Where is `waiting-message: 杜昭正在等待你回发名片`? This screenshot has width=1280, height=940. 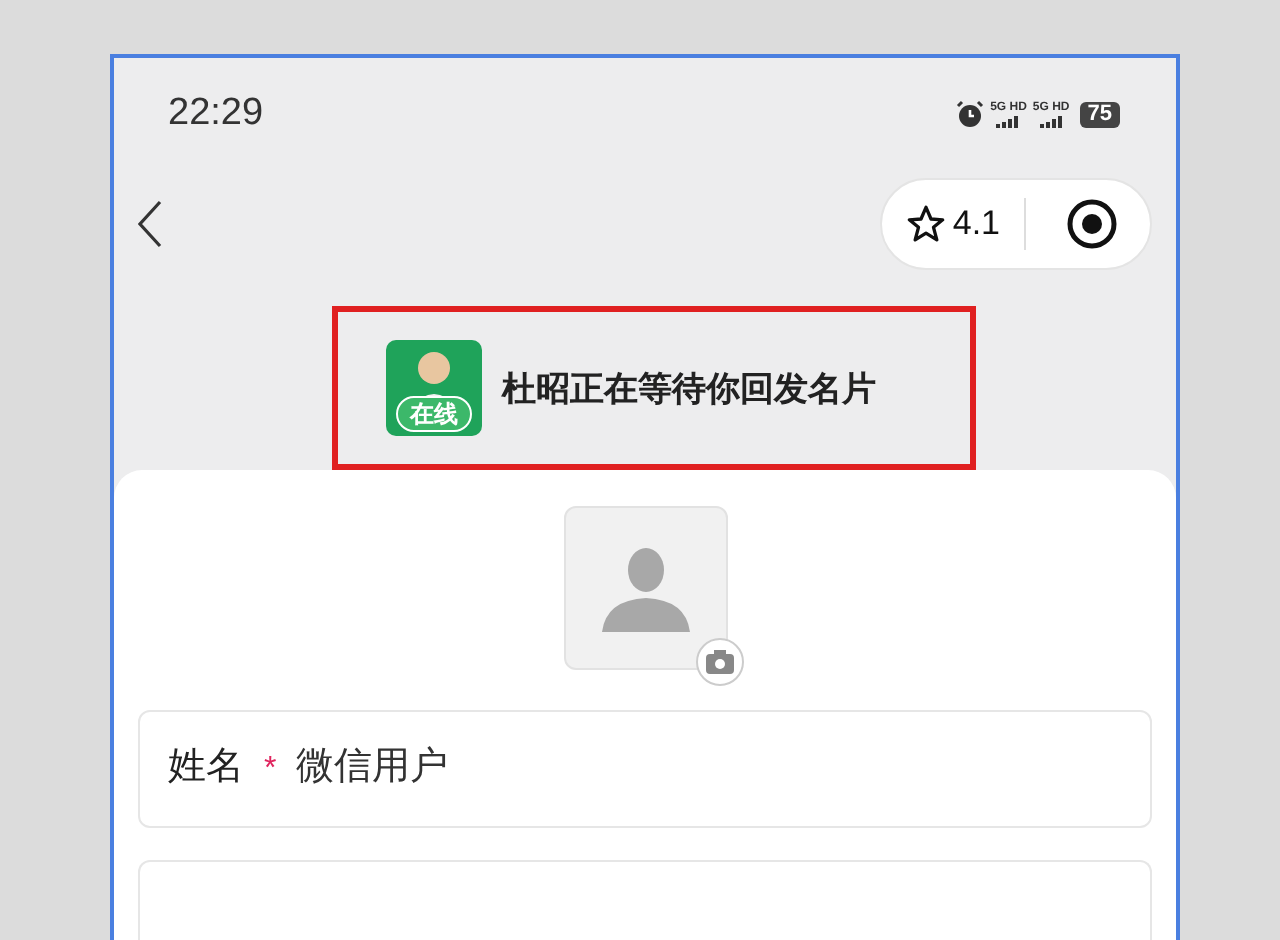
waiting-message: 杜昭正在等待你回发名片 is located at coordinates (689, 389).